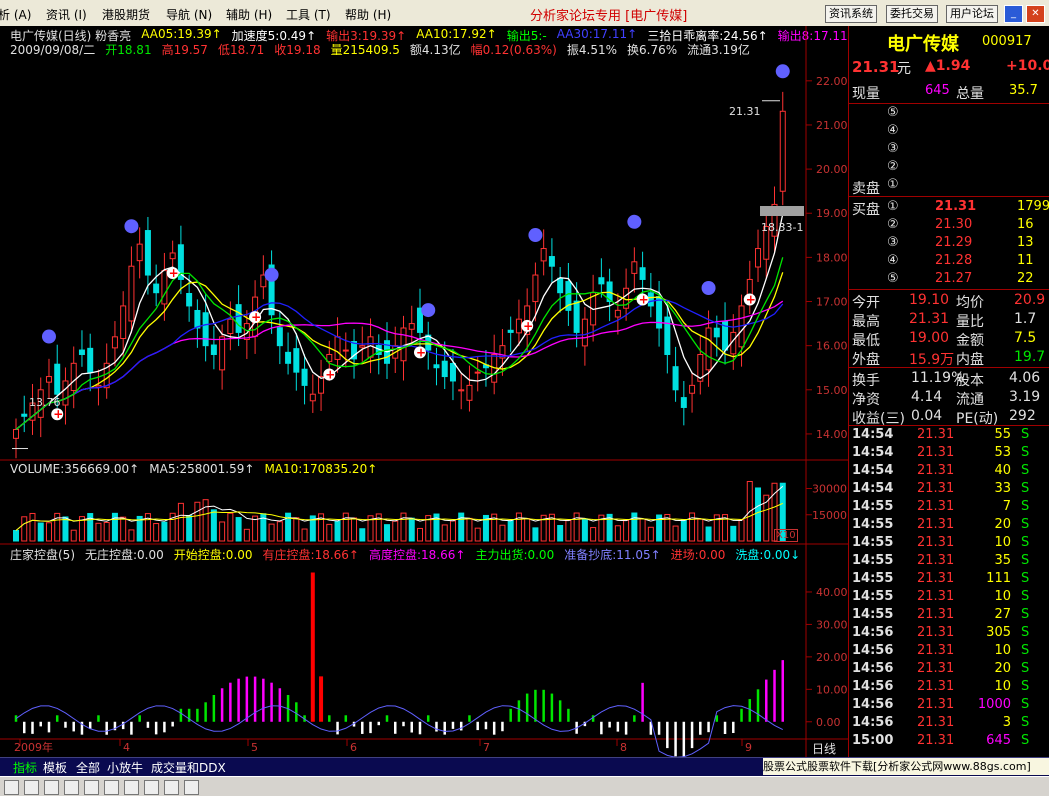 The width and height of the screenshot is (1049, 796). I want to click on period-label: 日线, so click(824, 748).